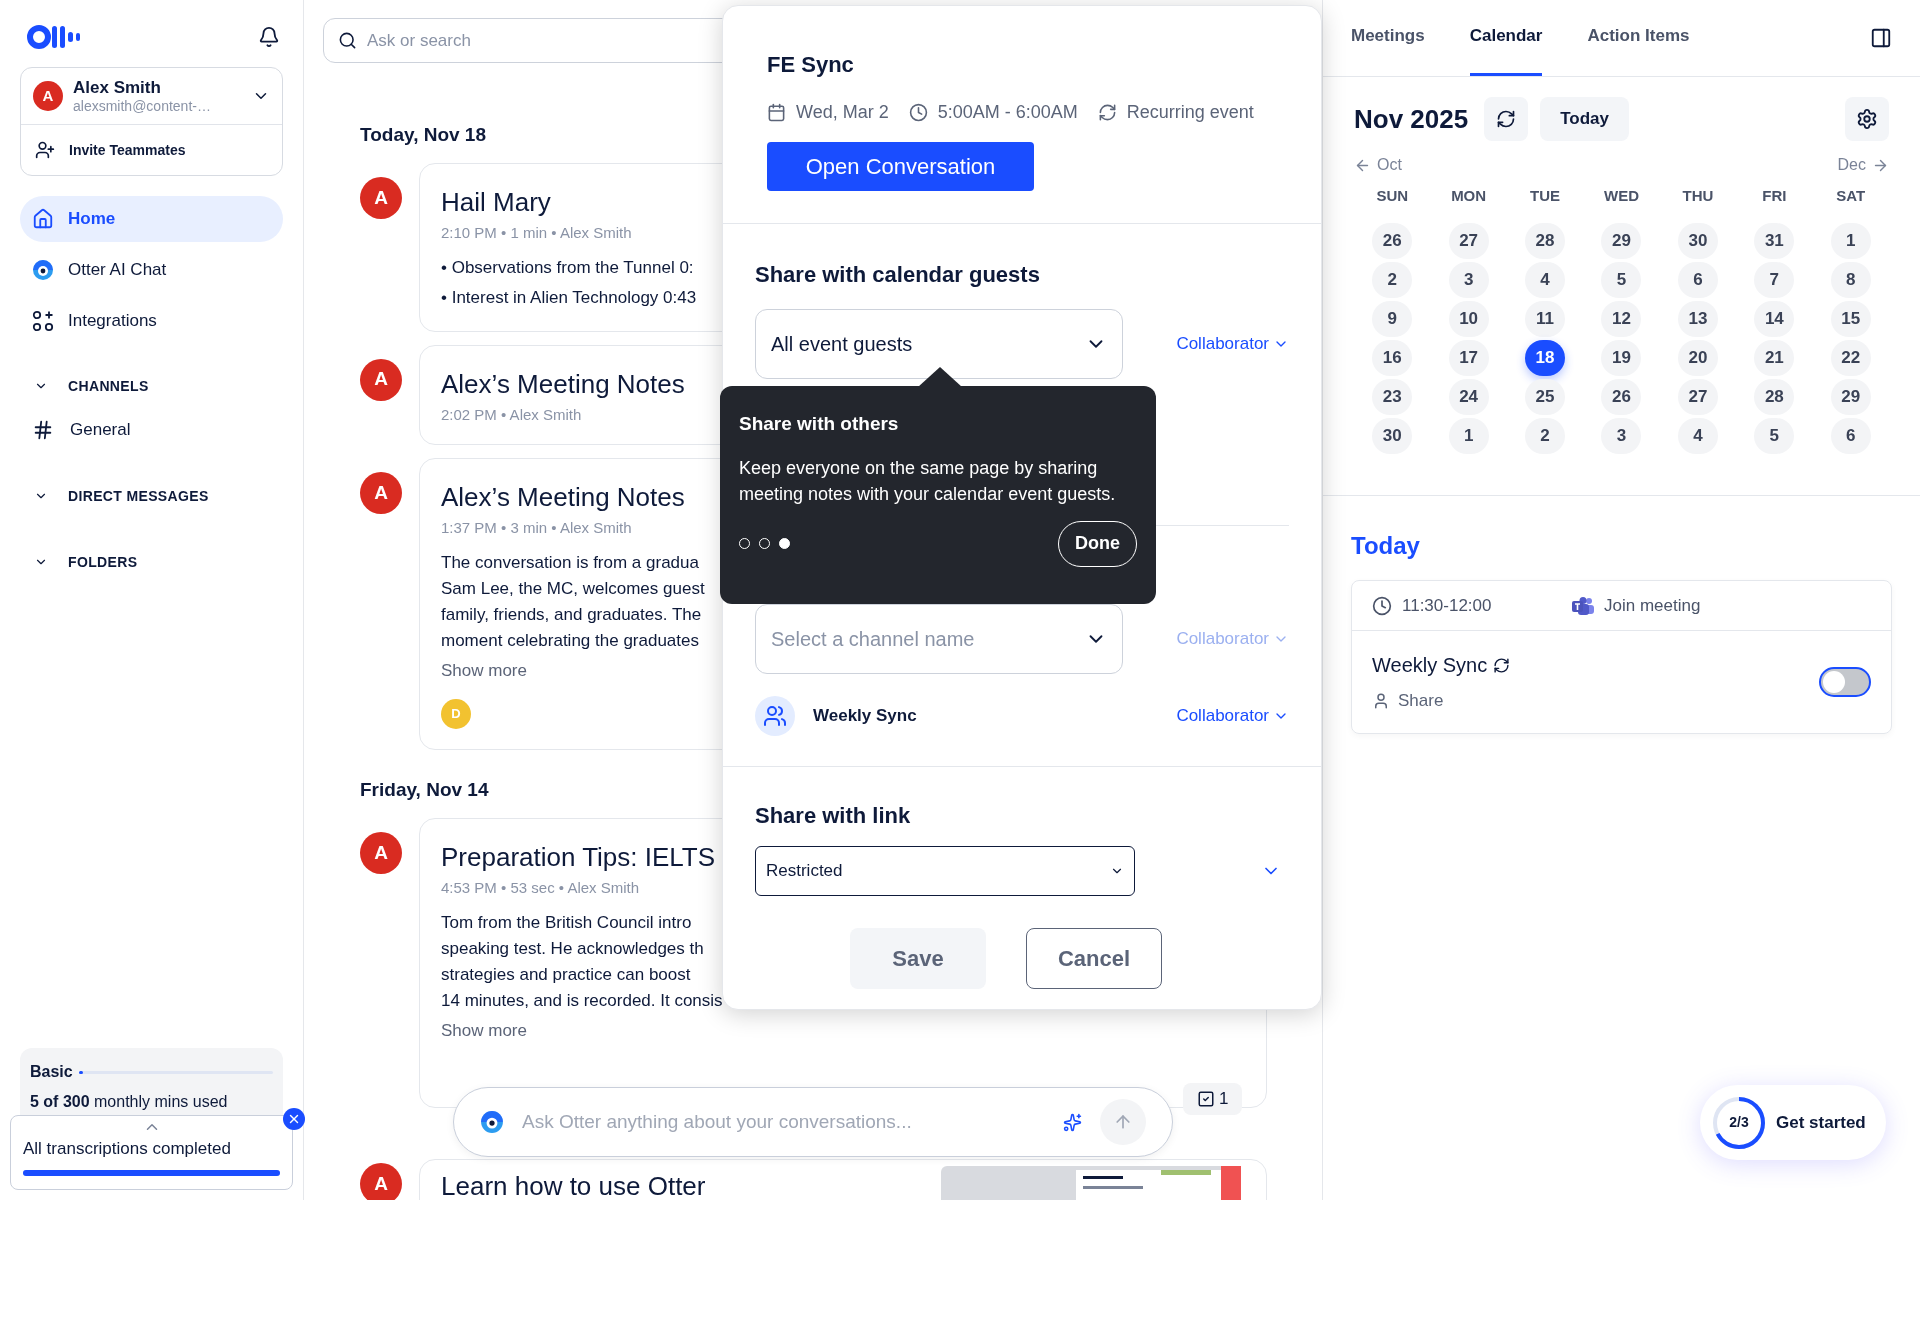 The height and width of the screenshot is (1320, 1920). What do you see at coordinates (456, 714) in the screenshot?
I see `participant-avatar: D` at bounding box center [456, 714].